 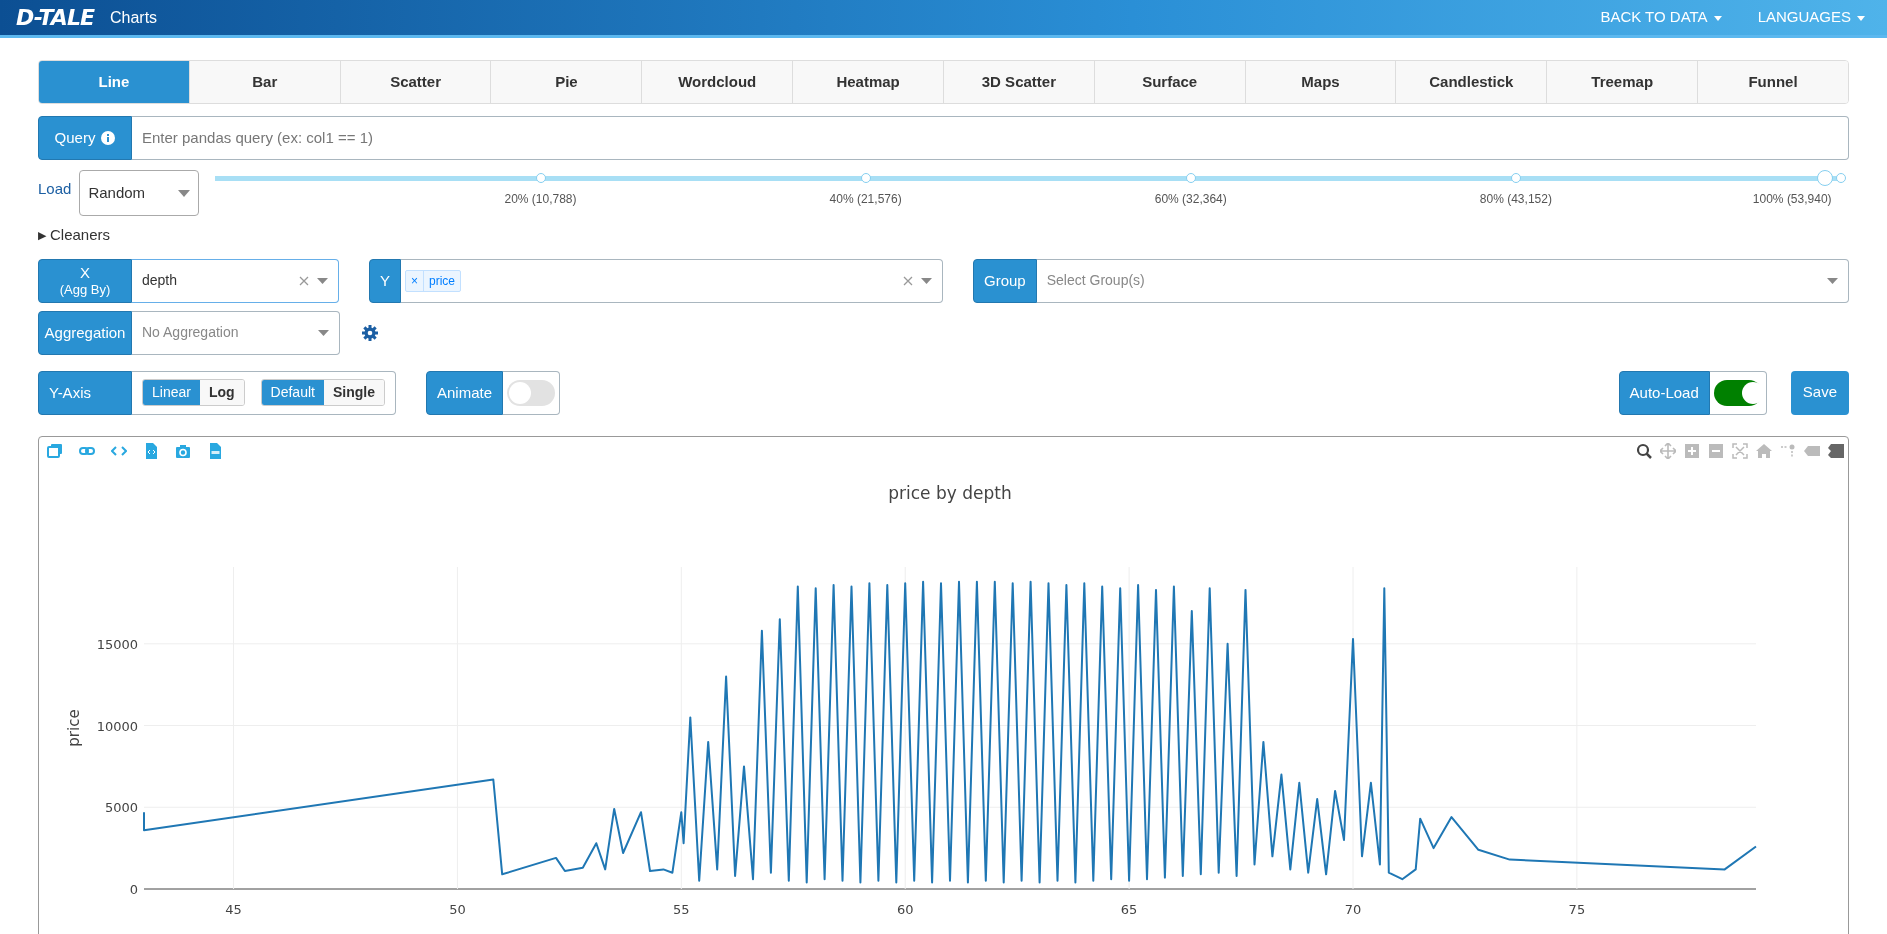 What do you see at coordinates (133, 17) in the screenshot?
I see `page-title: Charts` at bounding box center [133, 17].